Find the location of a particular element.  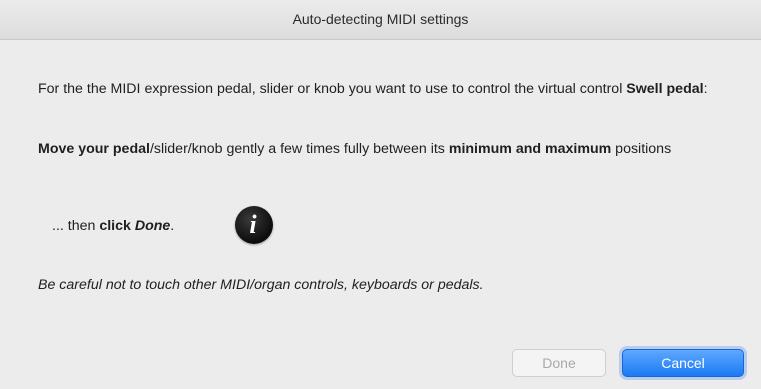

window-title: Auto-detecting MIDI settings is located at coordinates (380, 18).